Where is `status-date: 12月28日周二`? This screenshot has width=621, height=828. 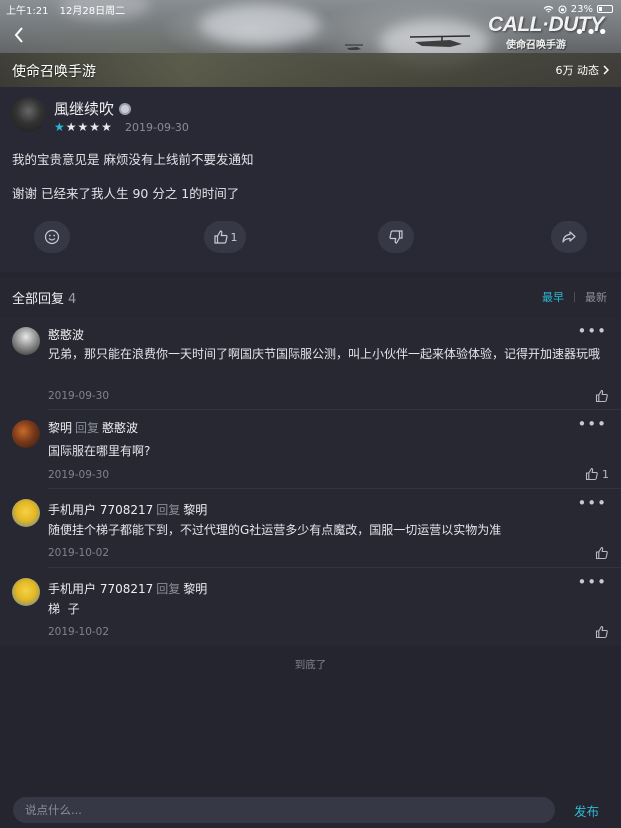 status-date: 12月28日周二 is located at coordinates (92, 11).